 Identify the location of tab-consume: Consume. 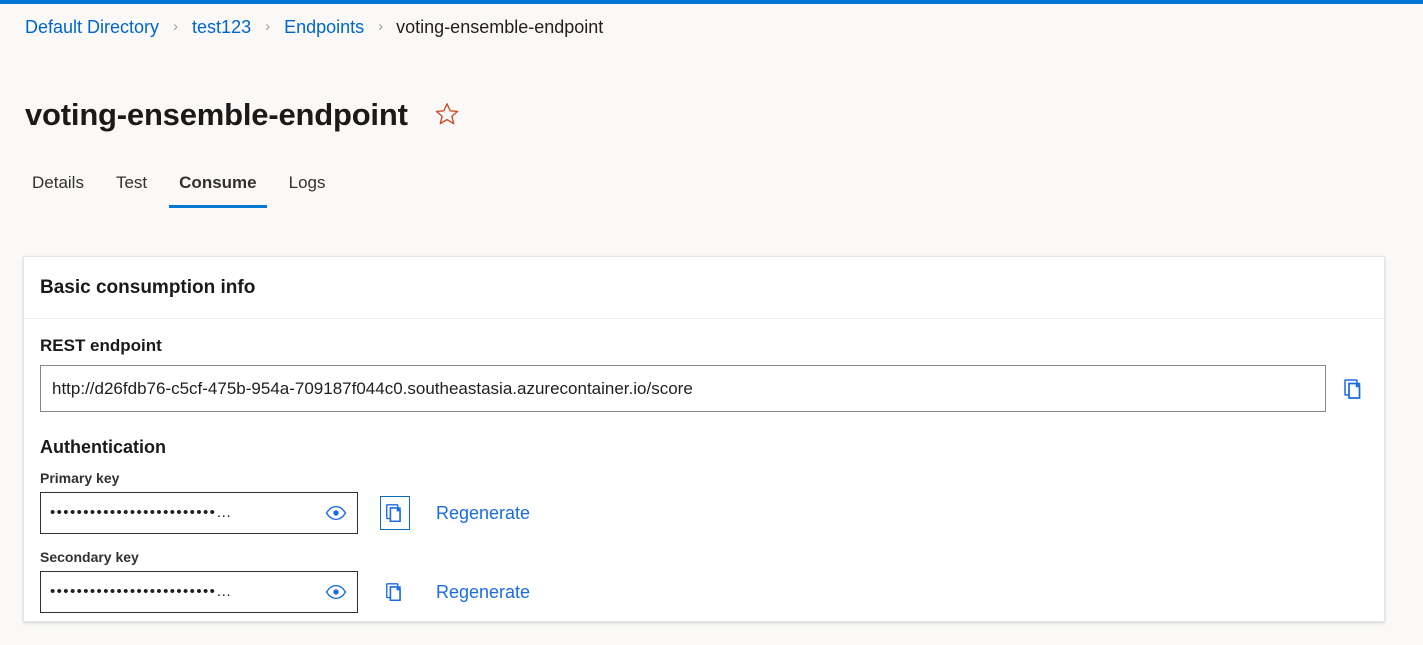
(218, 190).